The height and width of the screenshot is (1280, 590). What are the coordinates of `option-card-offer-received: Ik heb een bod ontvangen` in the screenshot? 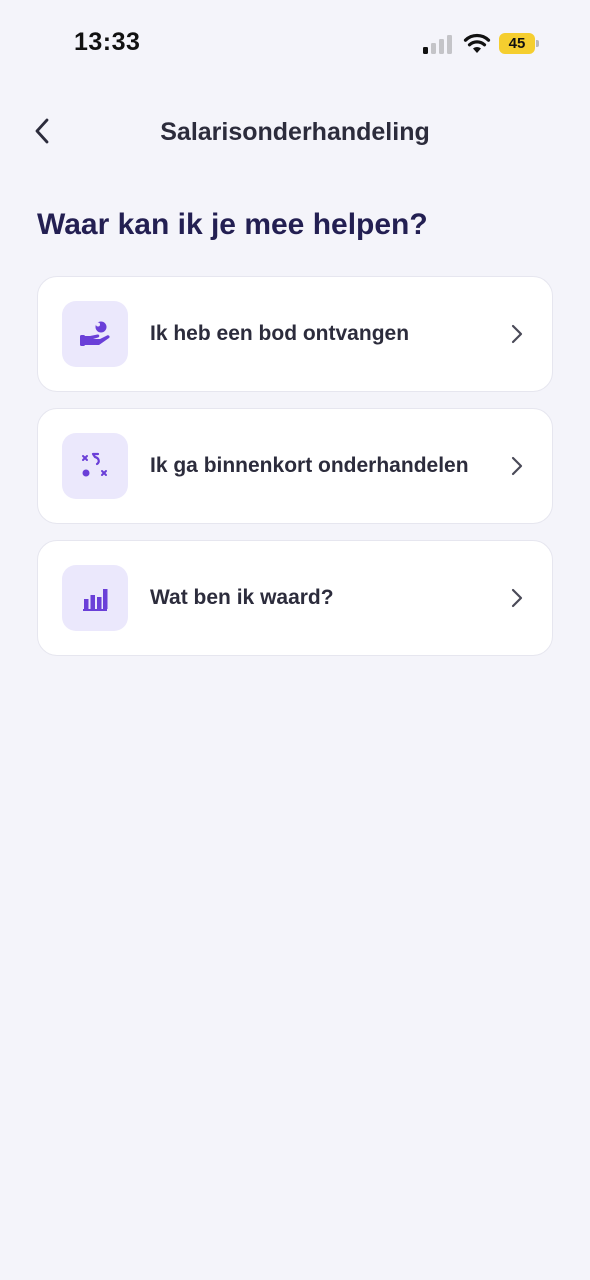 It's located at (295, 334).